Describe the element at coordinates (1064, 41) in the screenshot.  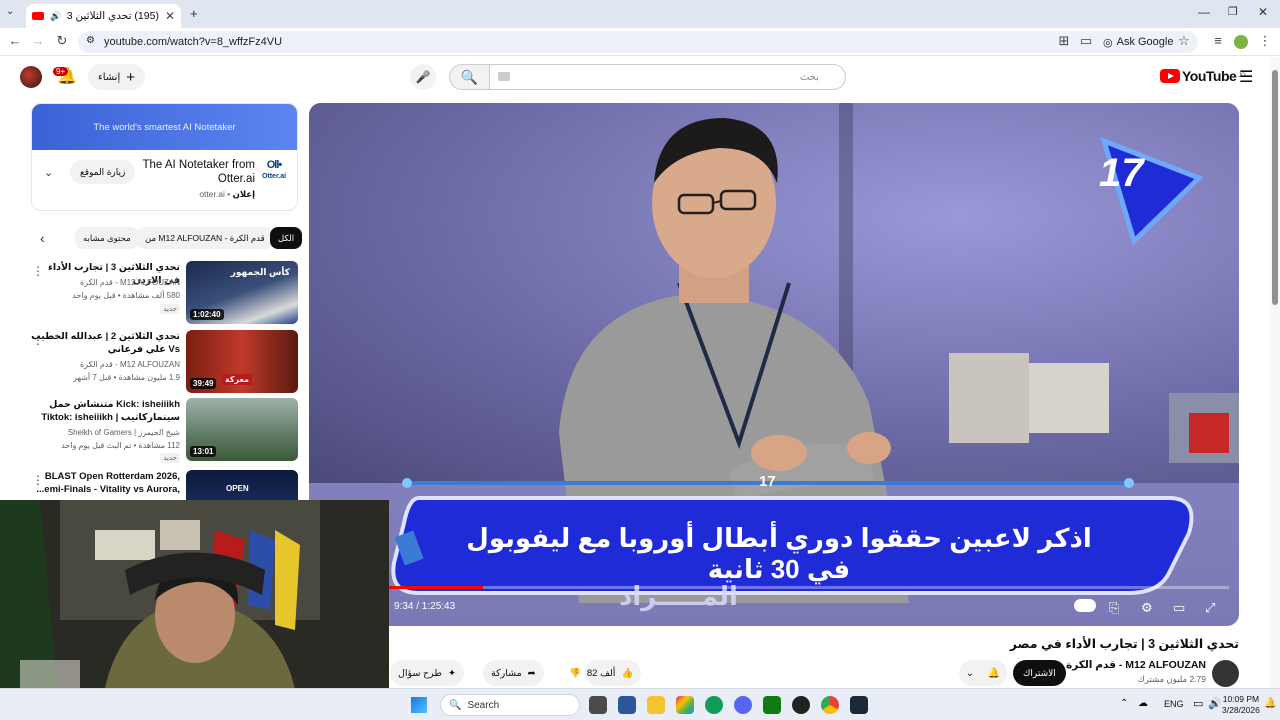
I see `translate-icon: ⊞` at that location.